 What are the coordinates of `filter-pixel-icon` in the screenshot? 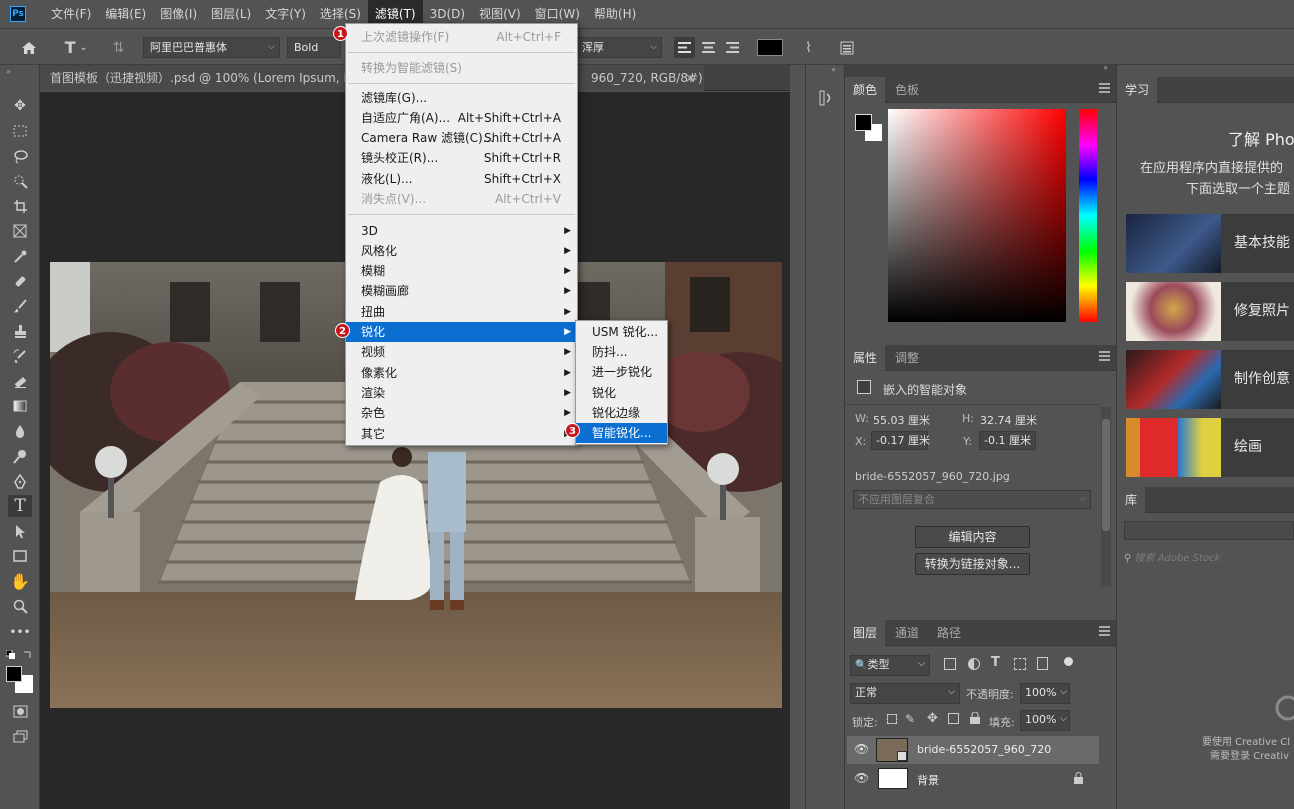 It's located at (950, 664).